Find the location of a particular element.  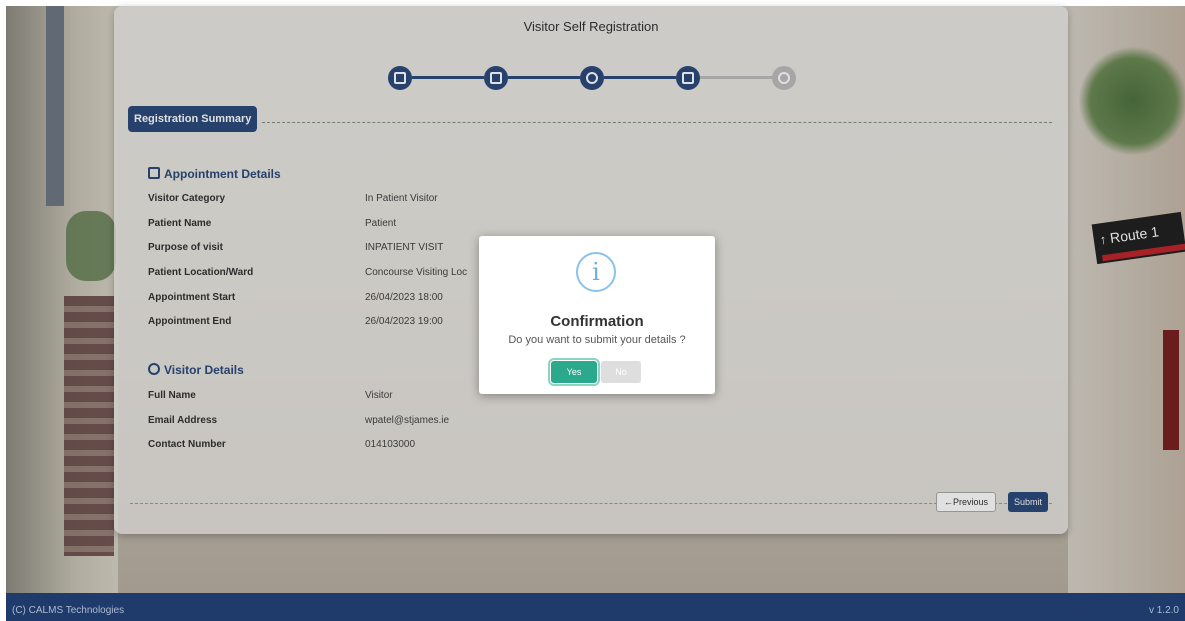

dialog-title: Confirmation is located at coordinates (597, 321).